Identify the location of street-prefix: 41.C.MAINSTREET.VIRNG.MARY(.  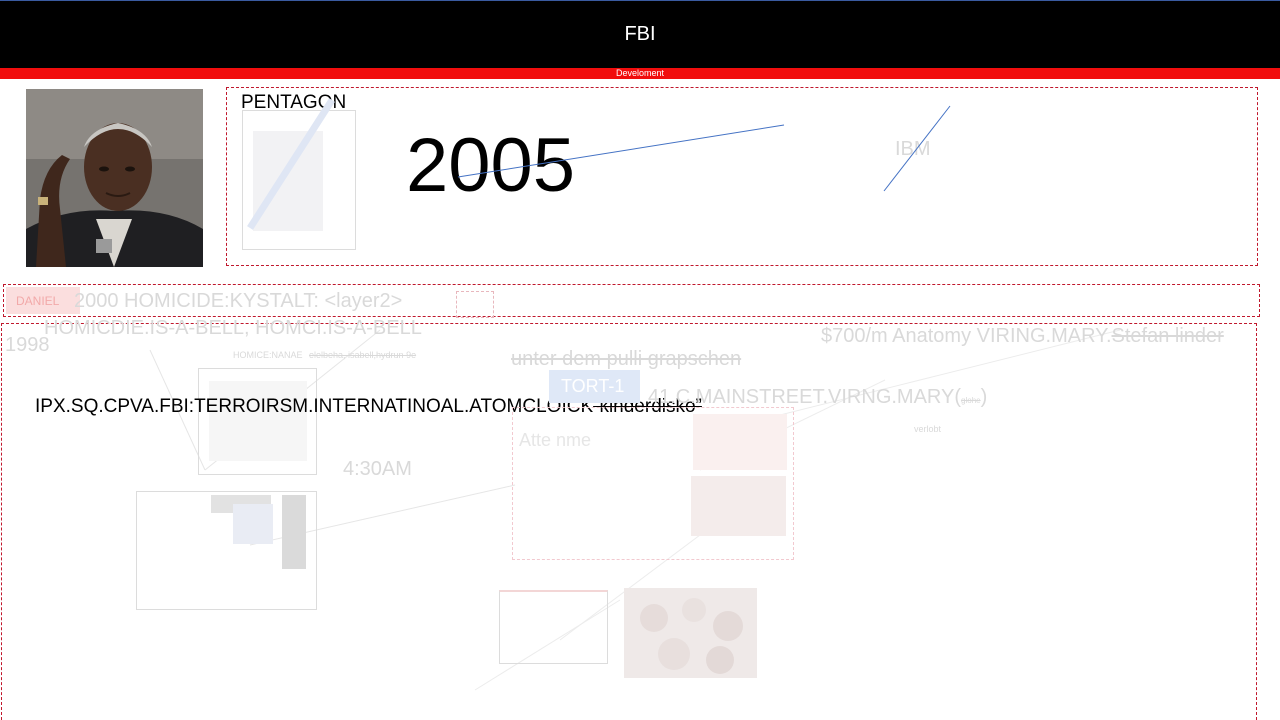
(805, 397).